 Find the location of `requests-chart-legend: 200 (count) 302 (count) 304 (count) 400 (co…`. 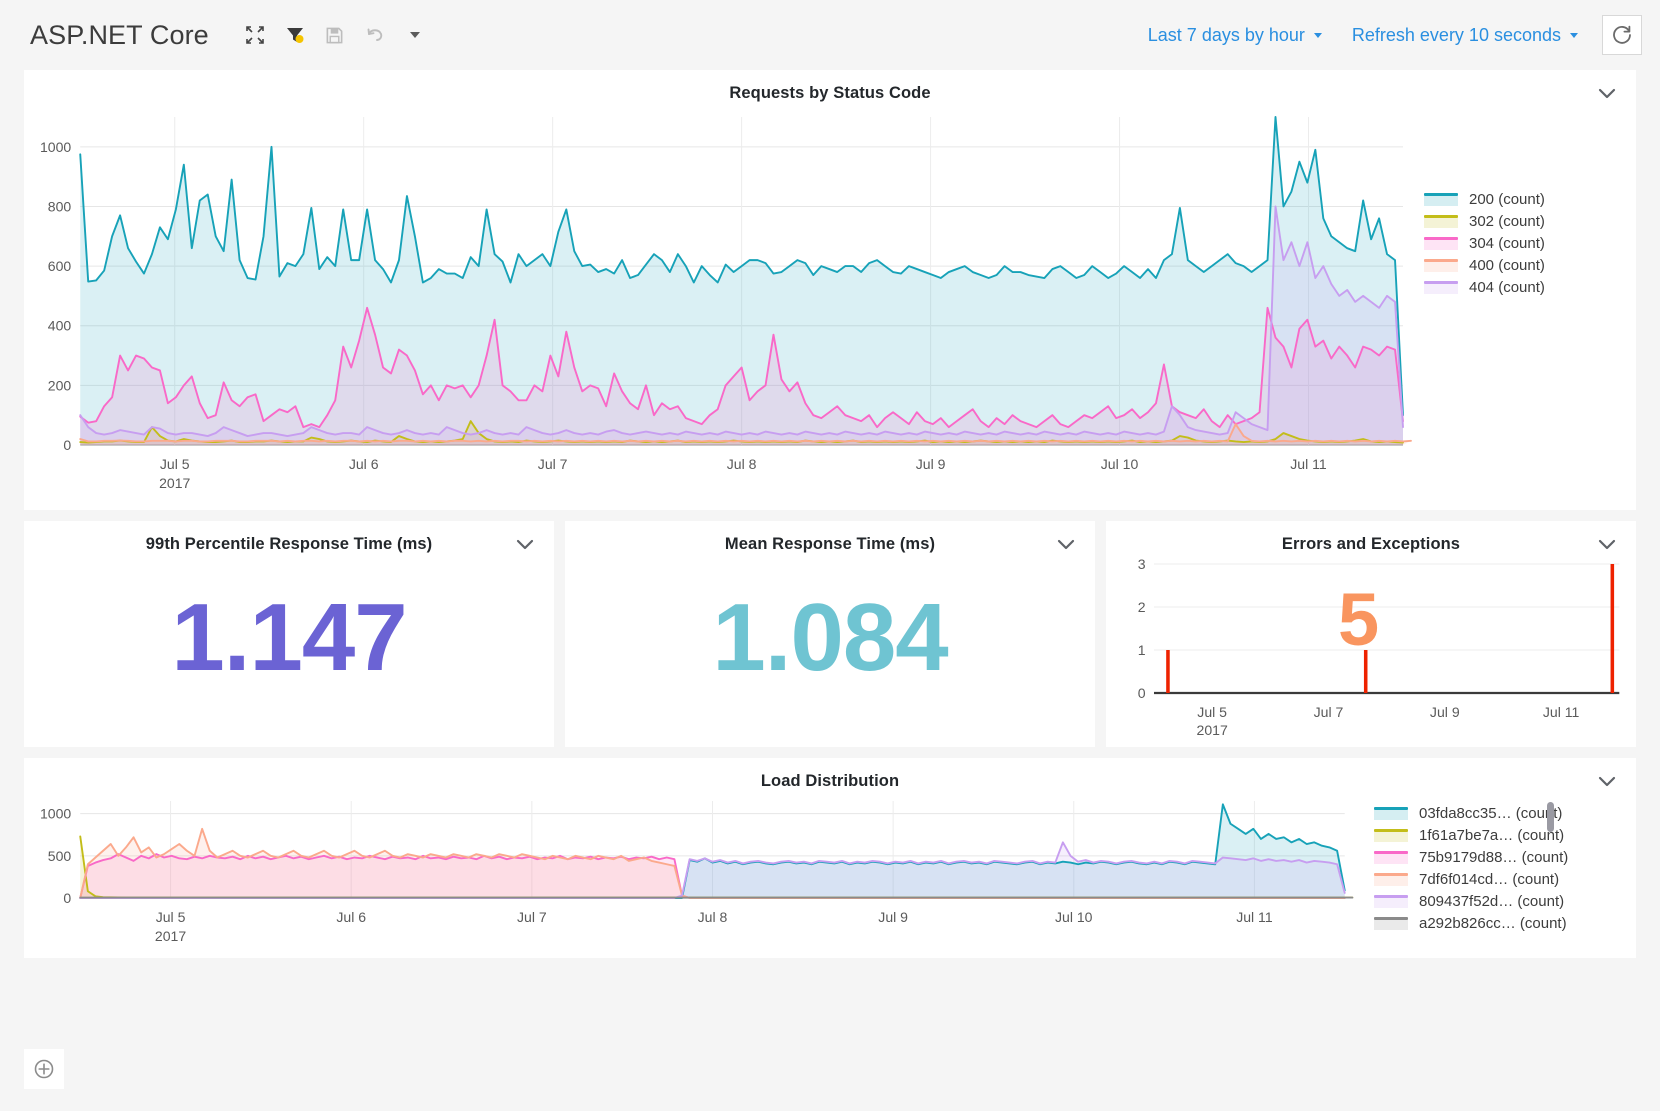

requests-chart-legend: 200 (count) 302 (count) 304 (count) 400 (co… is located at coordinates (1484, 243).